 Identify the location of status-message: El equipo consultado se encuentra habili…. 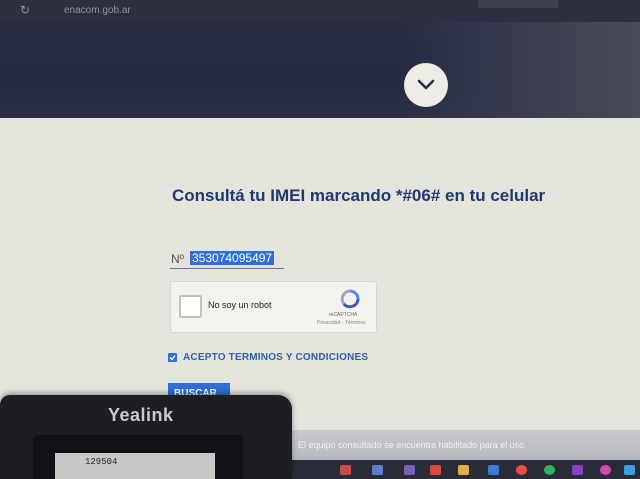
(412, 445).